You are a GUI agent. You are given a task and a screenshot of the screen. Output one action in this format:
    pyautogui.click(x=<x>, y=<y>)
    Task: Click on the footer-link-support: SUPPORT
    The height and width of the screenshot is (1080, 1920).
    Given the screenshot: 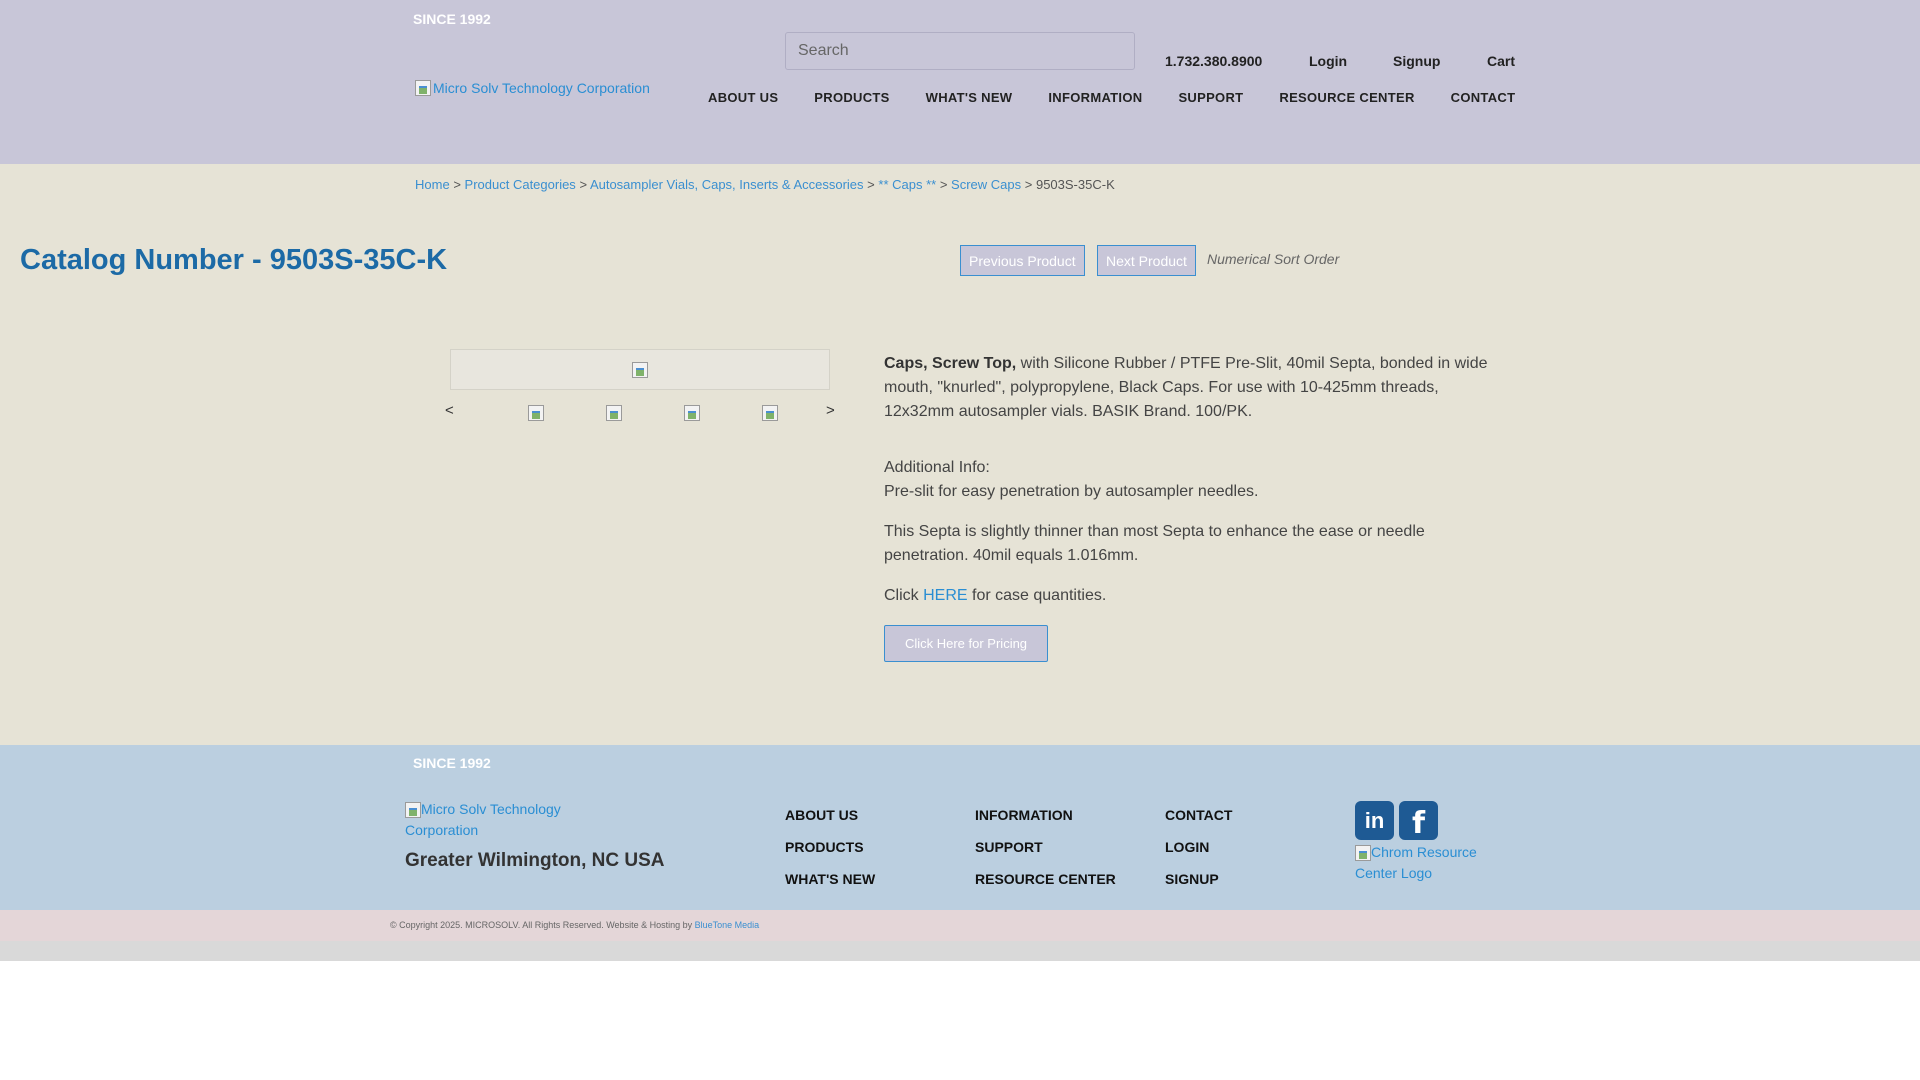 What is the action you would take?
    pyautogui.click(x=1009, y=847)
    